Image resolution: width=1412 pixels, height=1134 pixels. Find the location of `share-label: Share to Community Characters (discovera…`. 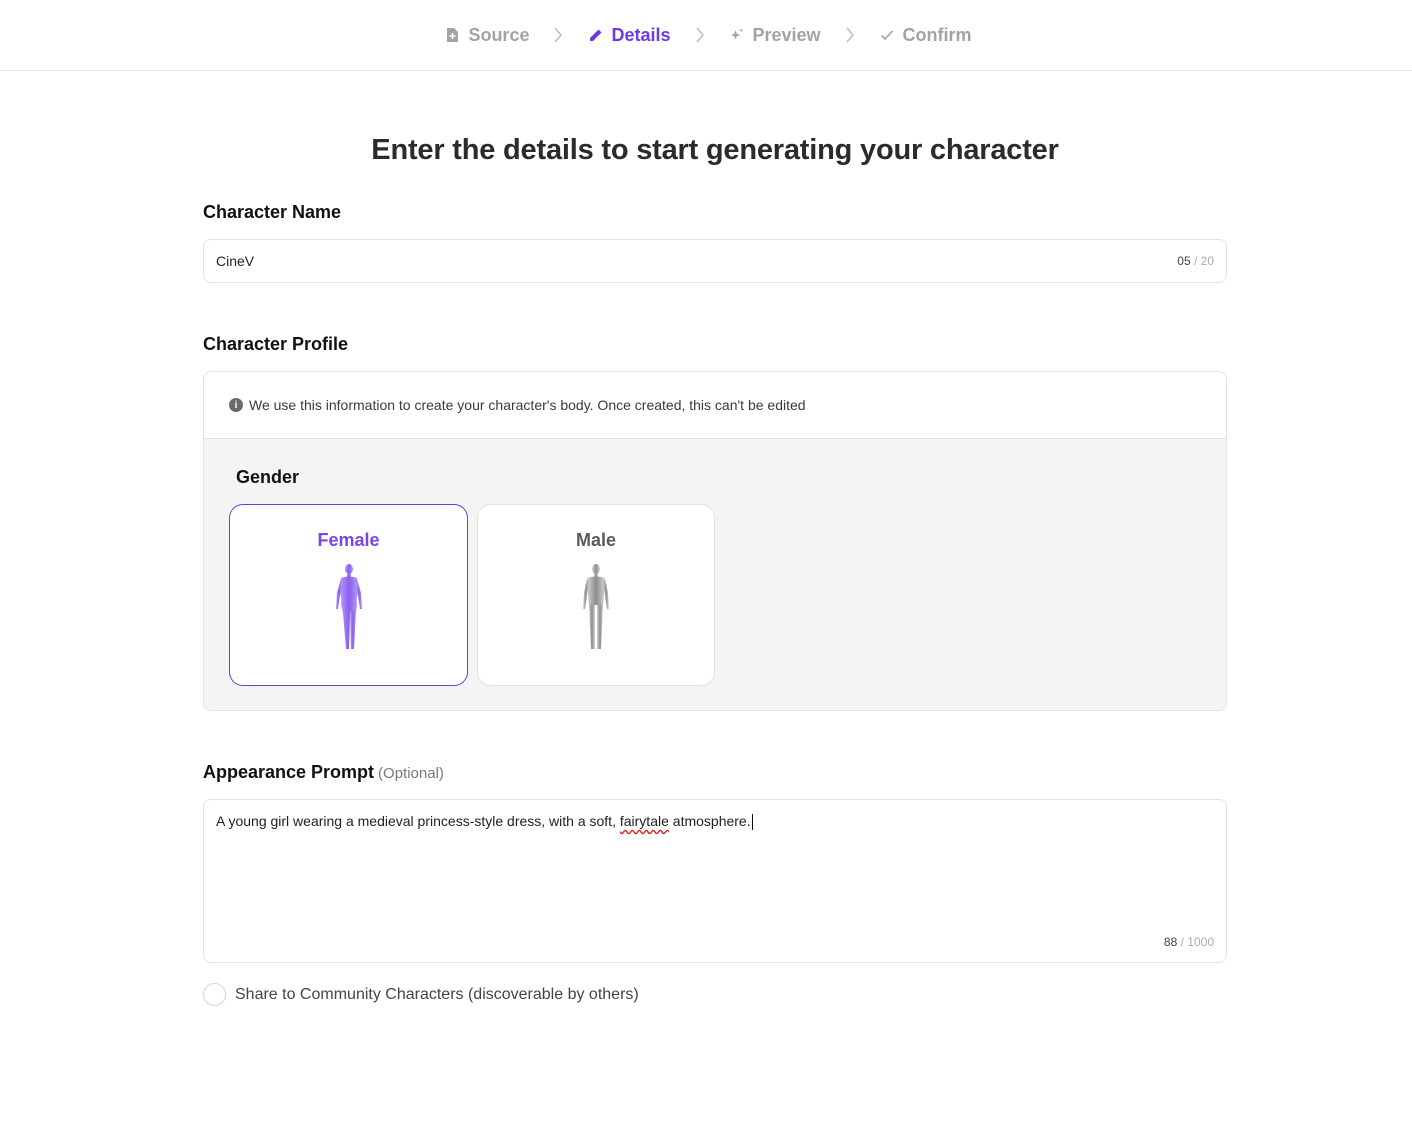

share-label: Share to Community Characters (discovera… is located at coordinates (437, 994).